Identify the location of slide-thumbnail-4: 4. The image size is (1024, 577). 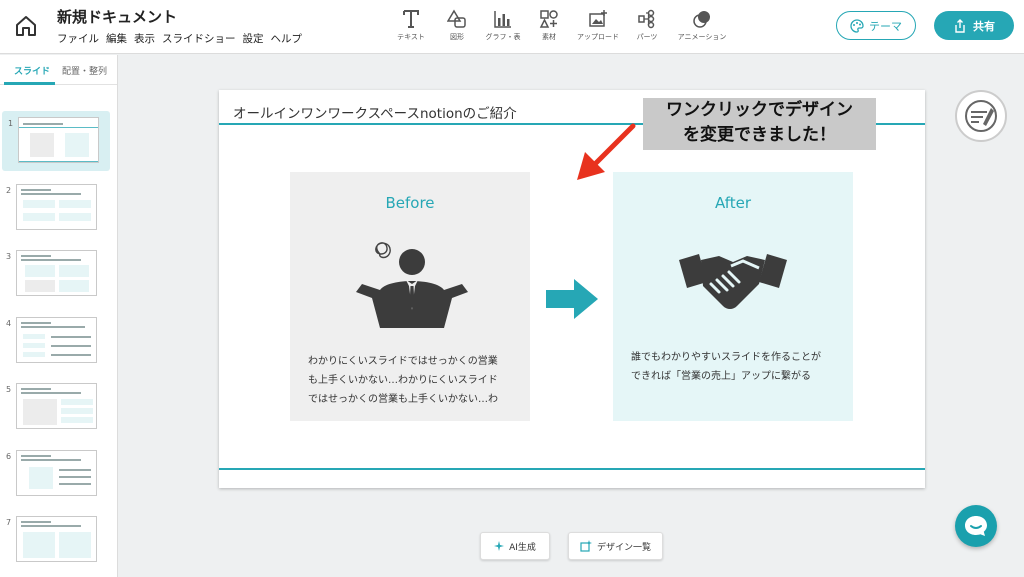
(59, 341).